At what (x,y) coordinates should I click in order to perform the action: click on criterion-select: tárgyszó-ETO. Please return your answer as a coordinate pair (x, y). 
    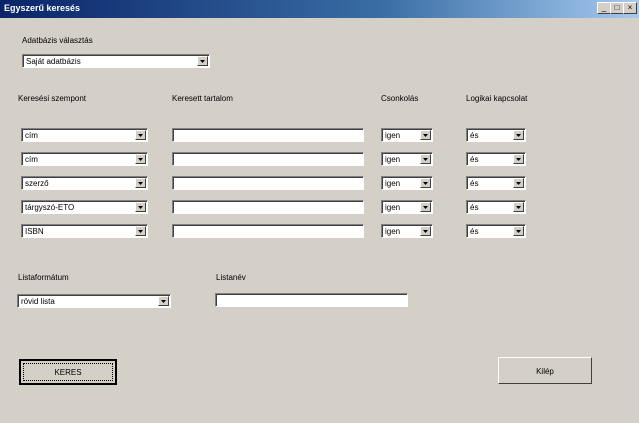
    Looking at the image, I should click on (84, 207).